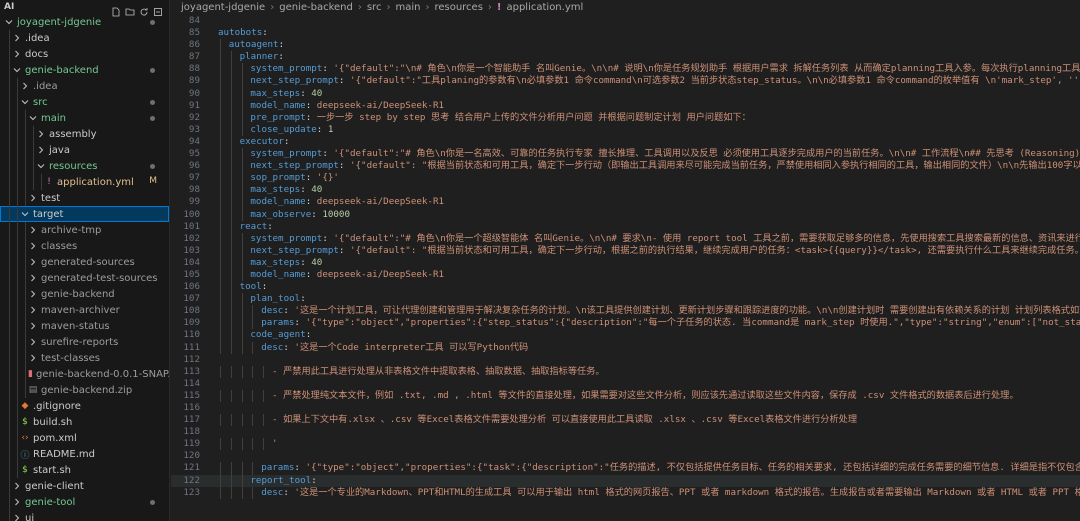 This screenshot has width=1080, height=521. Describe the element at coordinates (625, 105) in the screenshot. I see `code-line: 91 model_name: deepseek-ai/DeepSeek-R1` at that location.